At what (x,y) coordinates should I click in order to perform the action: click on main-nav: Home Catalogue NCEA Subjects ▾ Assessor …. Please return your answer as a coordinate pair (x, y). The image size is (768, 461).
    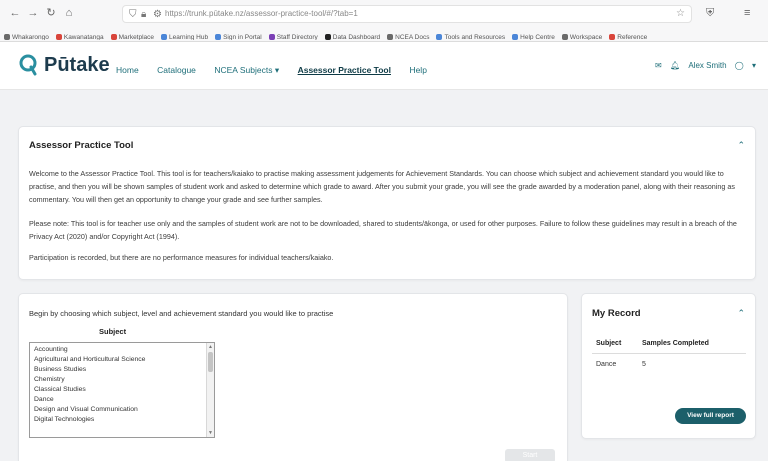
    Looking at the image, I should click on (278, 68).